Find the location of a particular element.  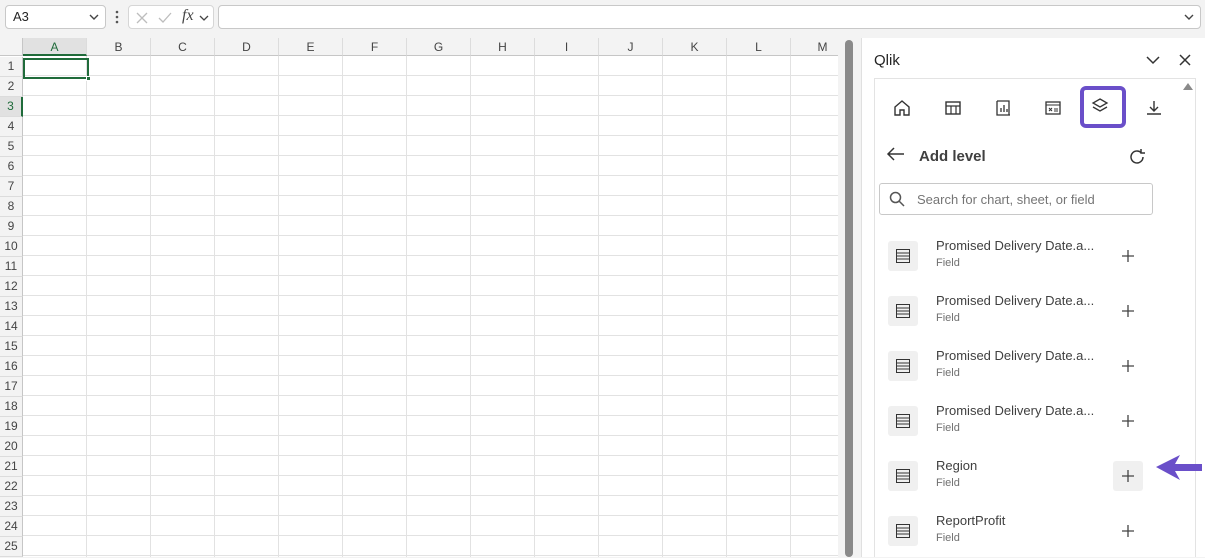

row-header-22: 22 is located at coordinates (11, 487).